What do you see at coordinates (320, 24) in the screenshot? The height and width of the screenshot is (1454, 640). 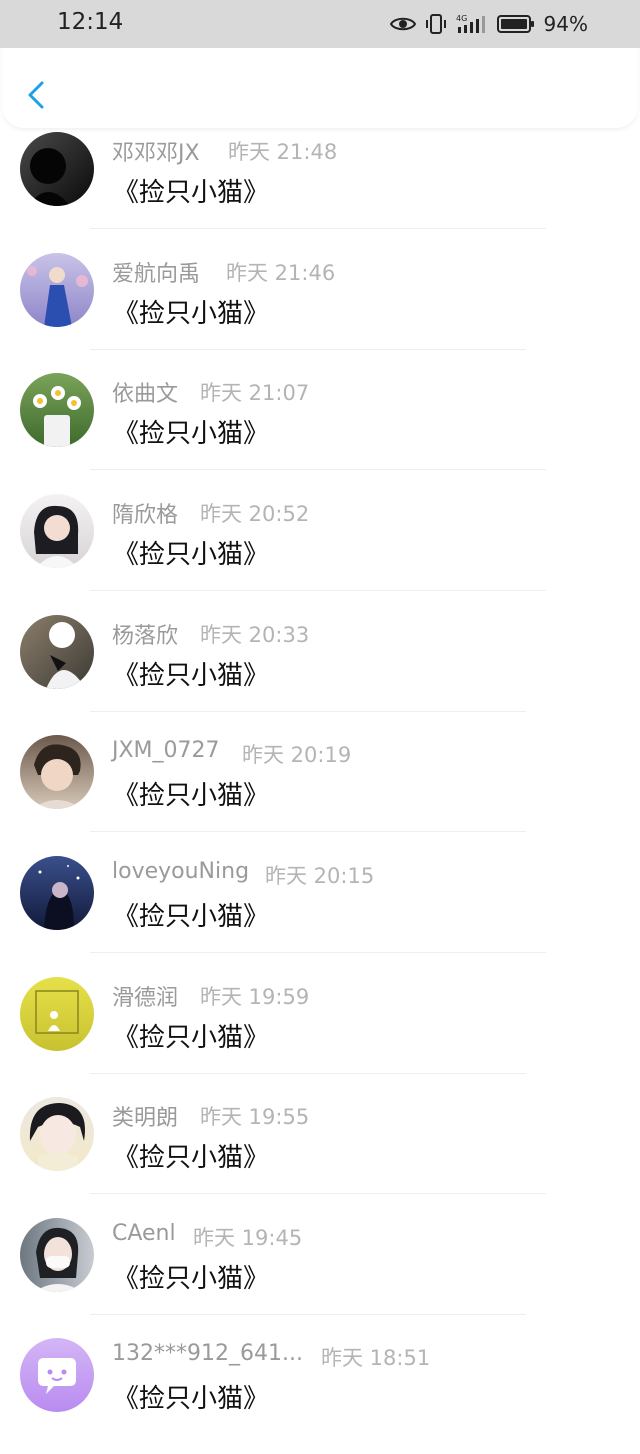 I see `status-bar: 12:14 4G 94%` at bounding box center [320, 24].